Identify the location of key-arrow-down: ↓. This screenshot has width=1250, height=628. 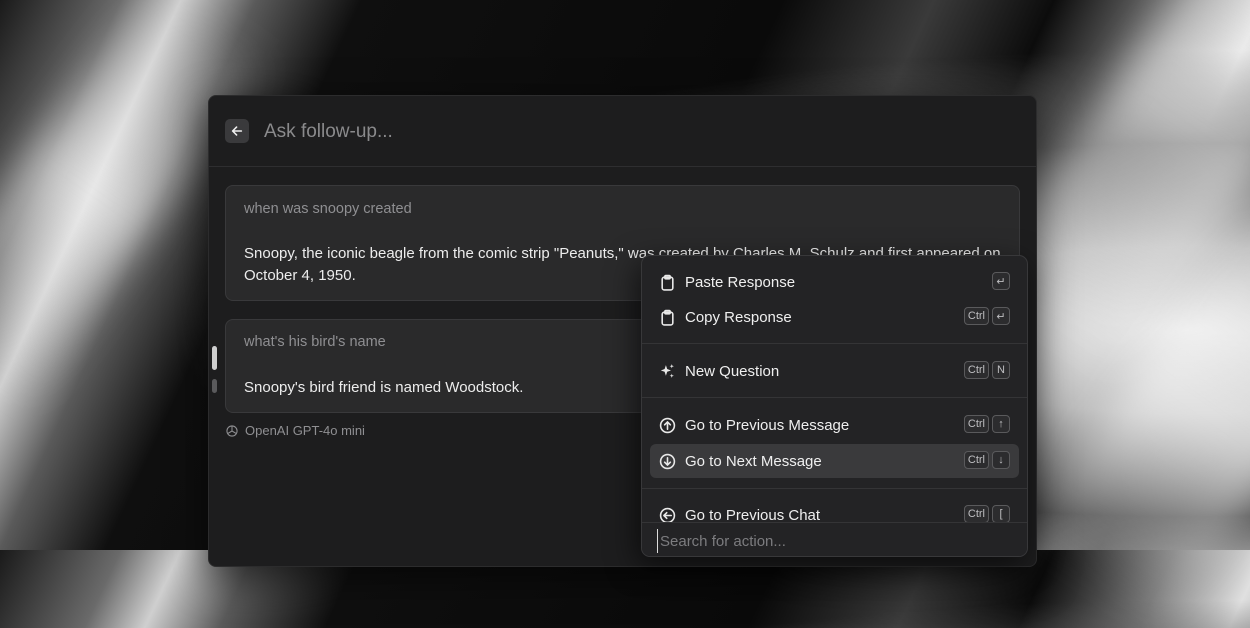
(1001, 460).